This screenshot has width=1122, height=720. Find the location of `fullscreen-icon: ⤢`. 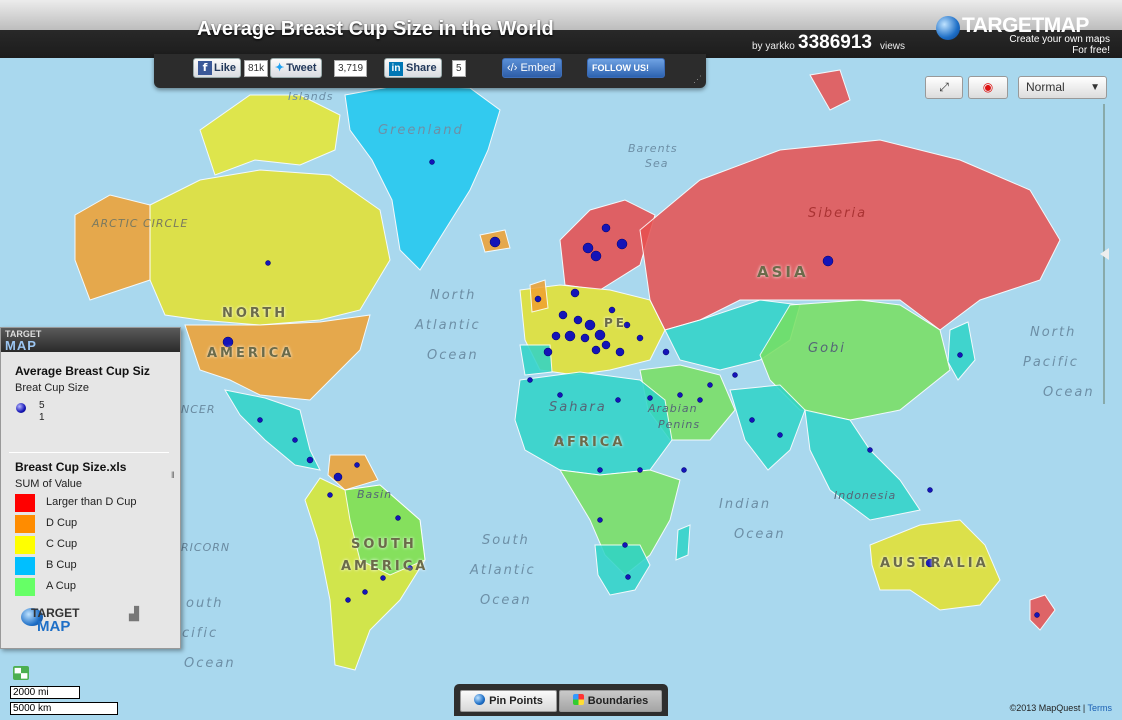

fullscreen-icon: ⤢ is located at coordinates (944, 87).